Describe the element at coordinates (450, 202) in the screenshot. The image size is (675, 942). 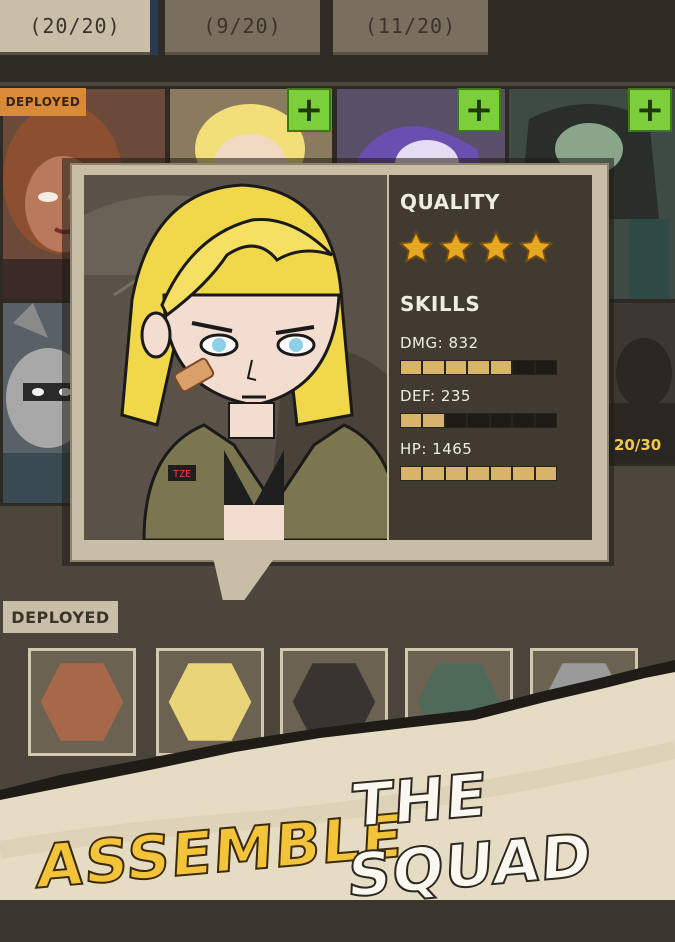
I see `quality-title: QUALITY` at that location.